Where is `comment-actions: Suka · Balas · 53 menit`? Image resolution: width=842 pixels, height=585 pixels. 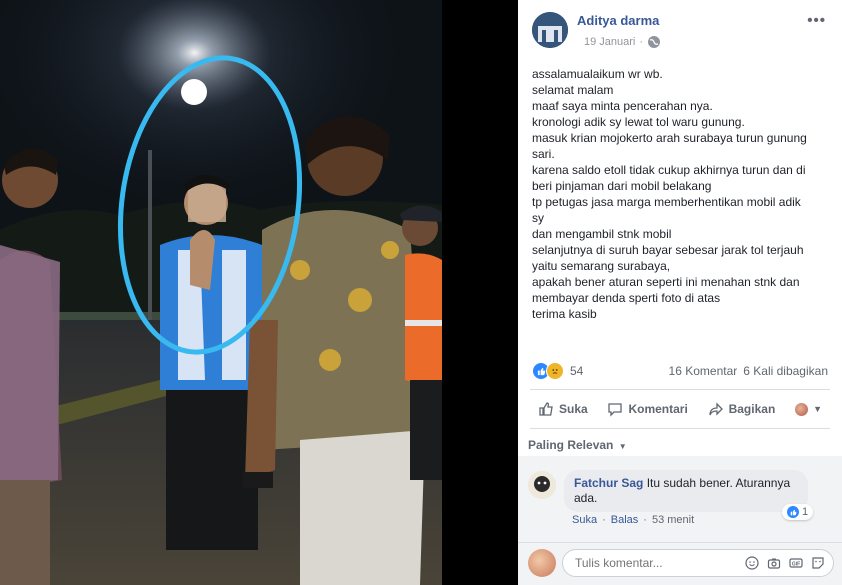 comment-actions: Suka · Balas · 53 menit is located at coordinates (633, 520).